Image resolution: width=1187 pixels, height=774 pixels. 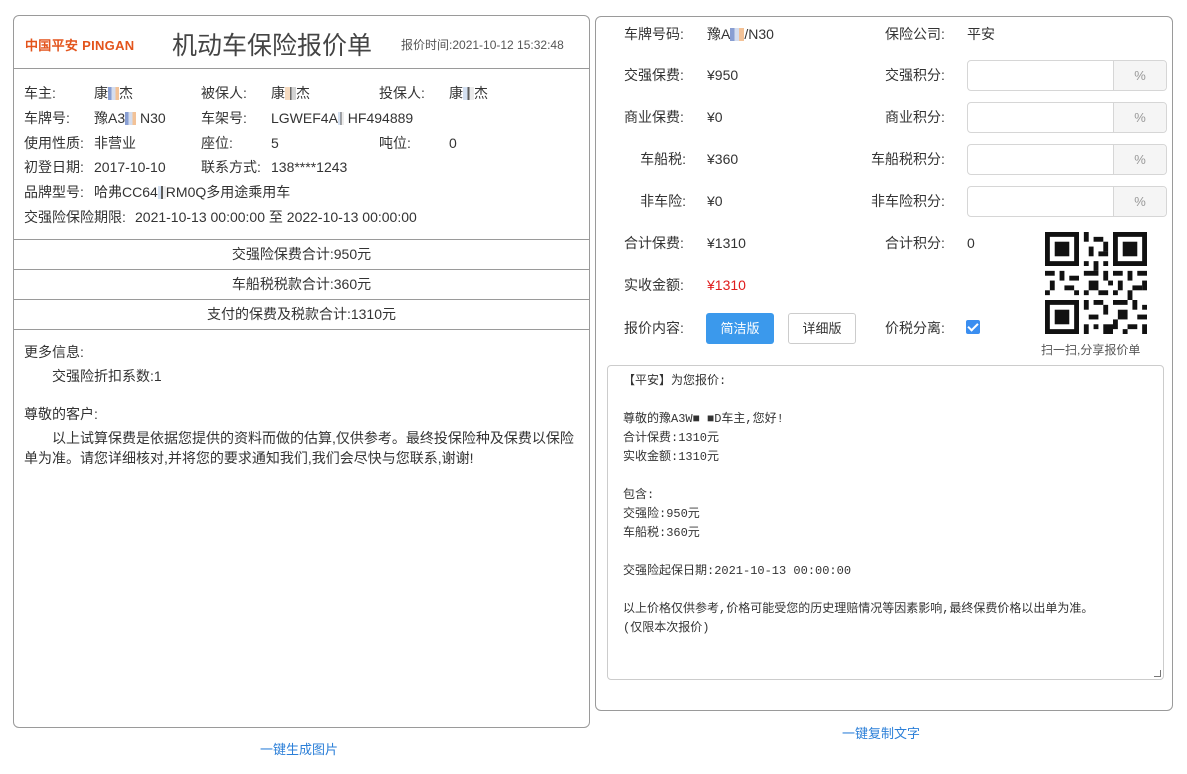 I want to click on more-info-title: 更多信息:, so click(x=54, y=352).